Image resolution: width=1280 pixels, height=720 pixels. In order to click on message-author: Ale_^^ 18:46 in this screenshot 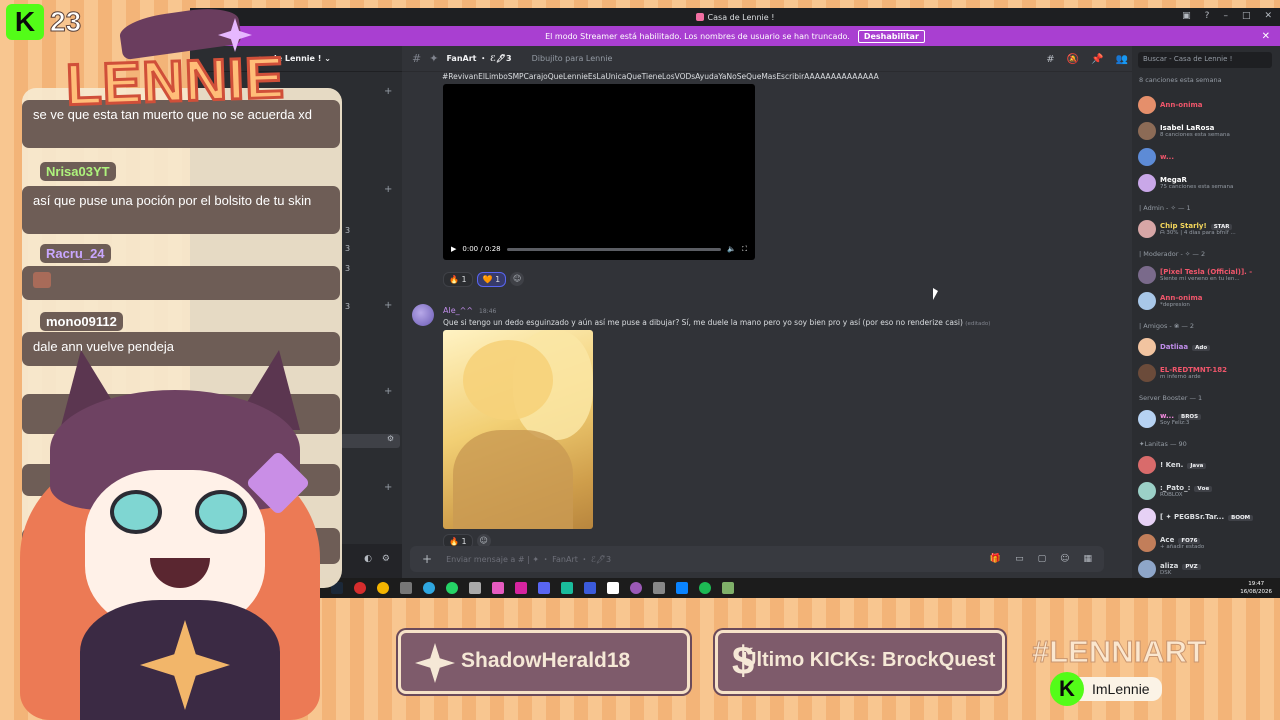, I will do `click(469, 310)`.